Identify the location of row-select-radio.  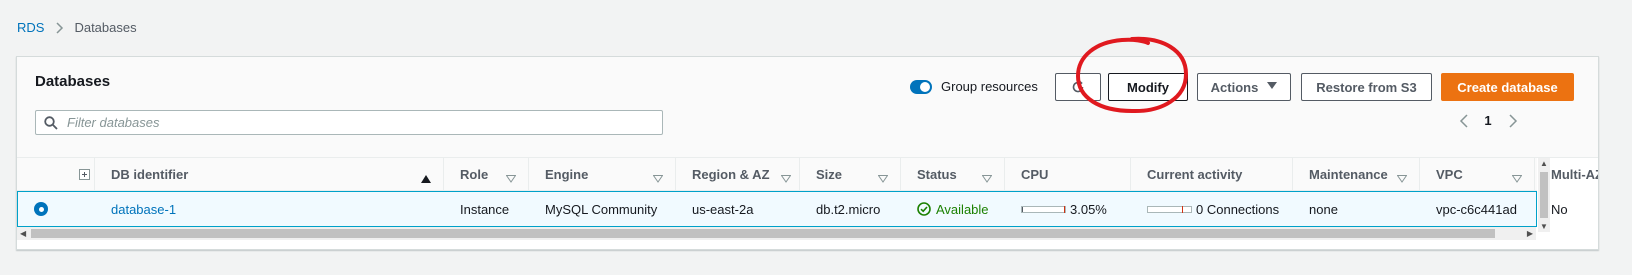
(41, 209).